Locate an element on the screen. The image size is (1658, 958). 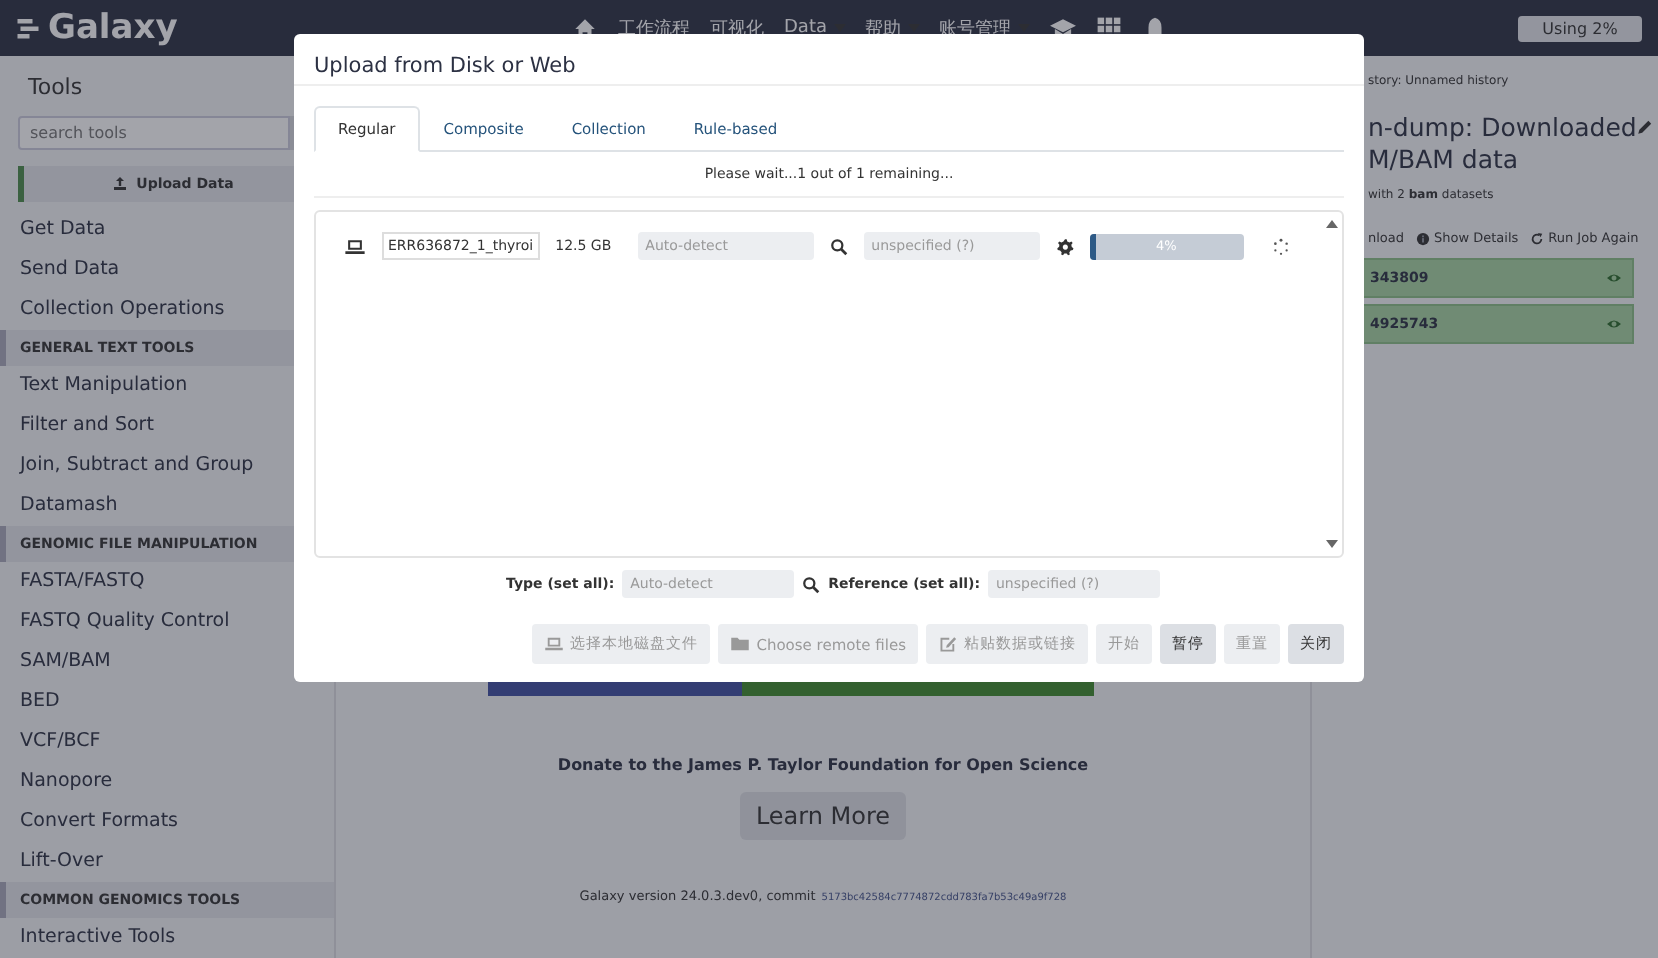
tool-item: Interactive Tools is located at coordinates (167, 938).